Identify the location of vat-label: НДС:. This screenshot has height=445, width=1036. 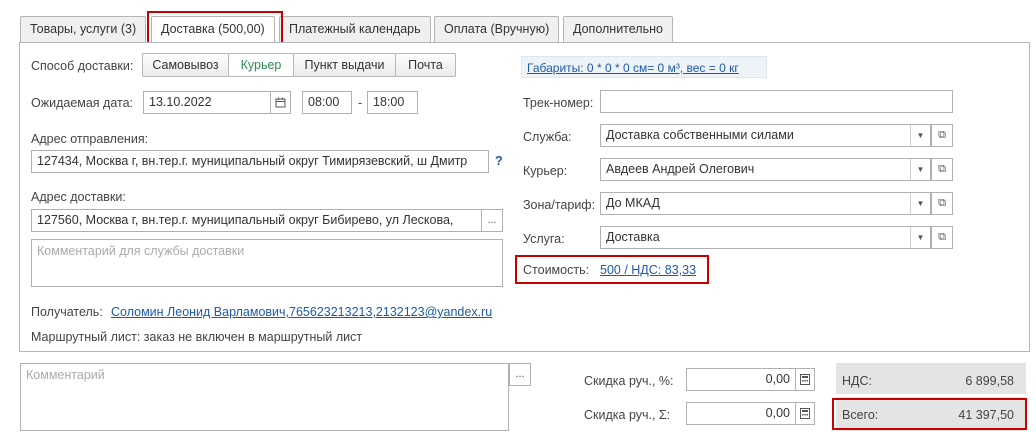
(857, 381).